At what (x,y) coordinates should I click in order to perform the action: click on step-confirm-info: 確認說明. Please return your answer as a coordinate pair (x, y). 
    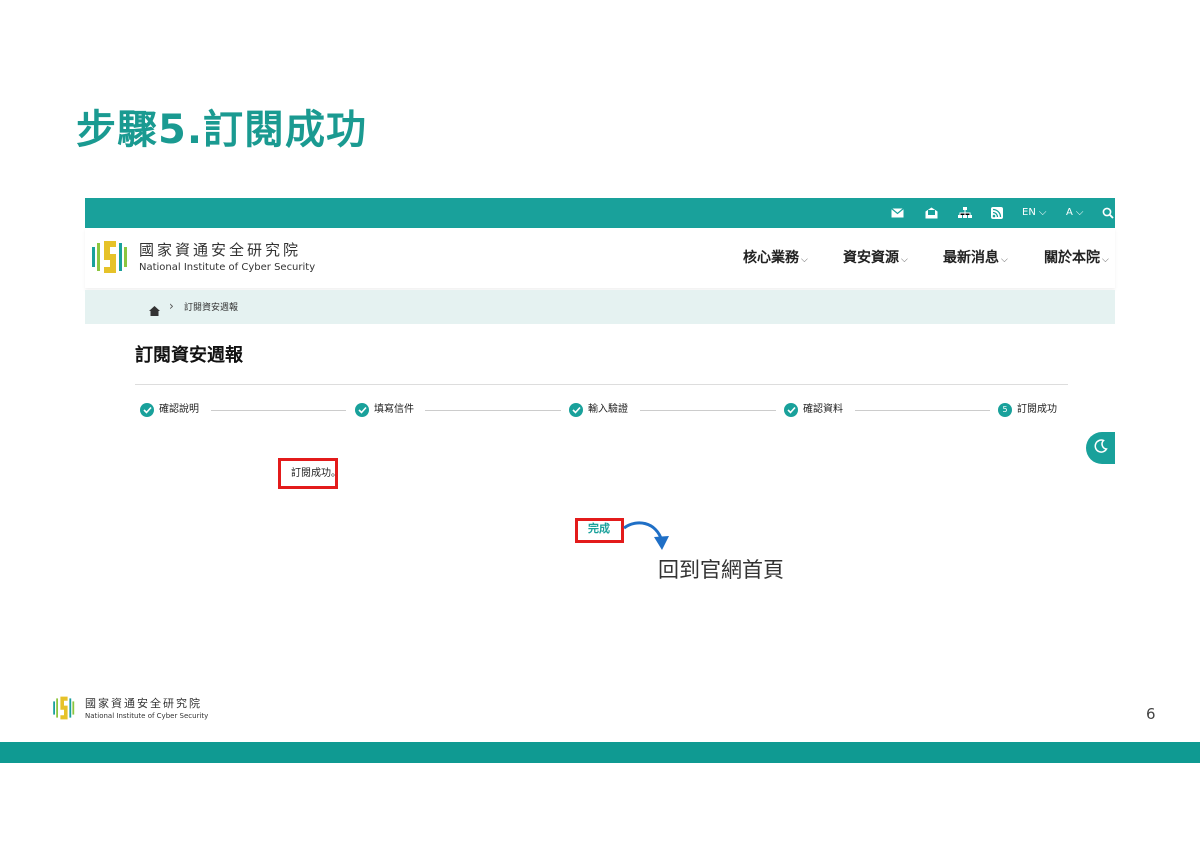
    Looking at the image, I should click on (169, 410).